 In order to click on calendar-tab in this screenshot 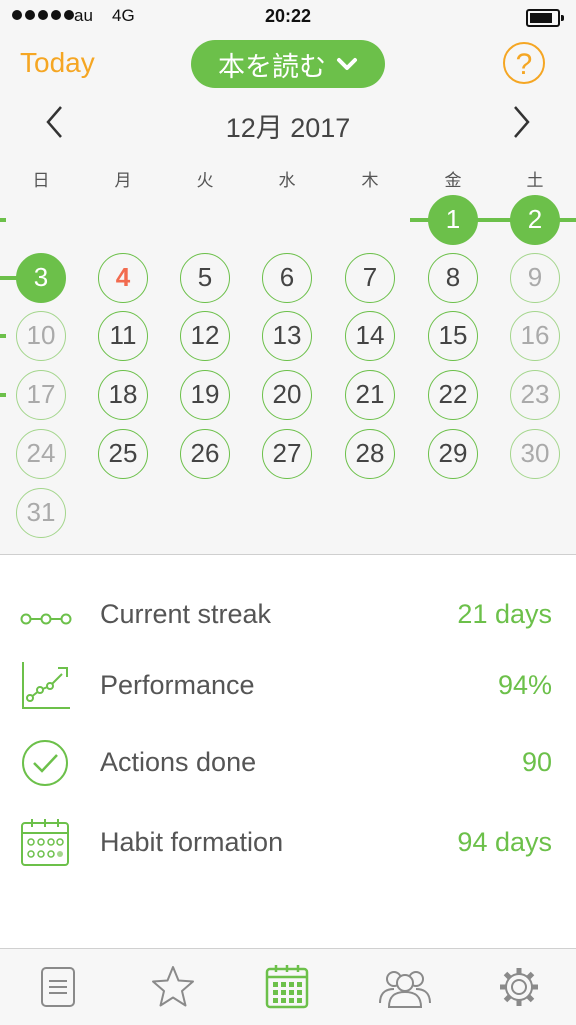, I will do `click(287, 987)`.